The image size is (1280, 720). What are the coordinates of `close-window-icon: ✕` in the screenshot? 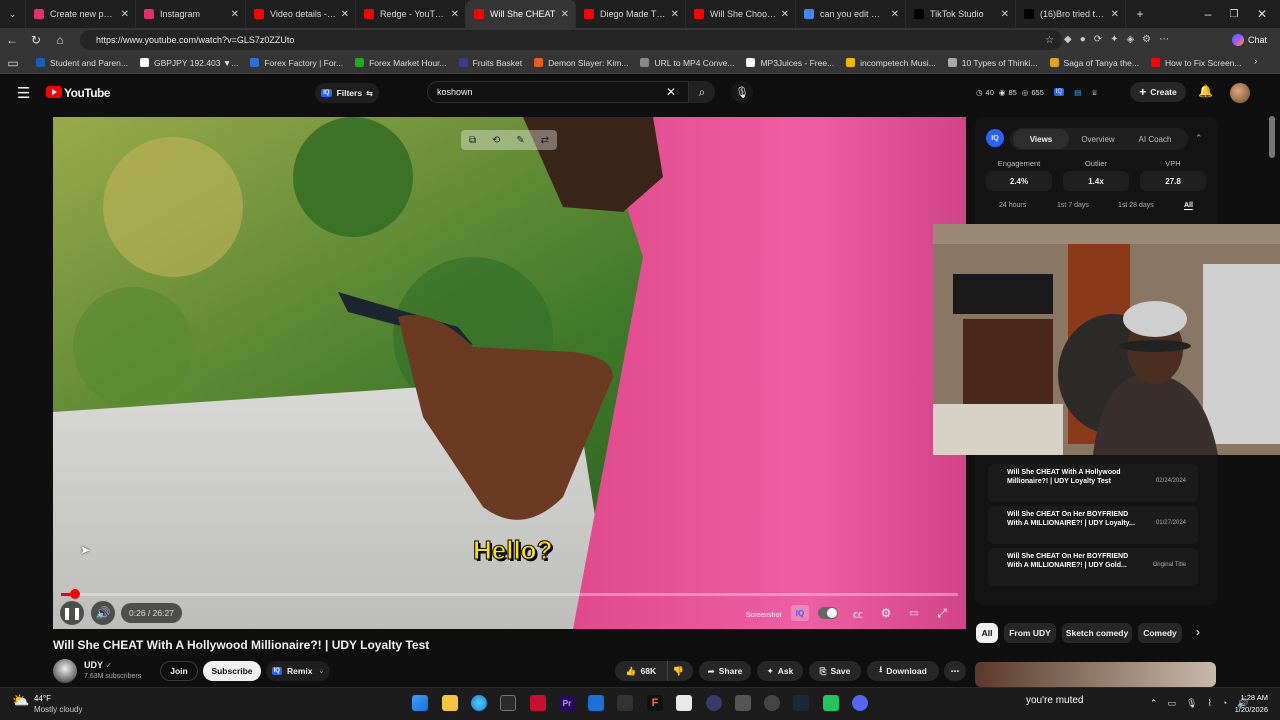 It's located at (1262, 14).